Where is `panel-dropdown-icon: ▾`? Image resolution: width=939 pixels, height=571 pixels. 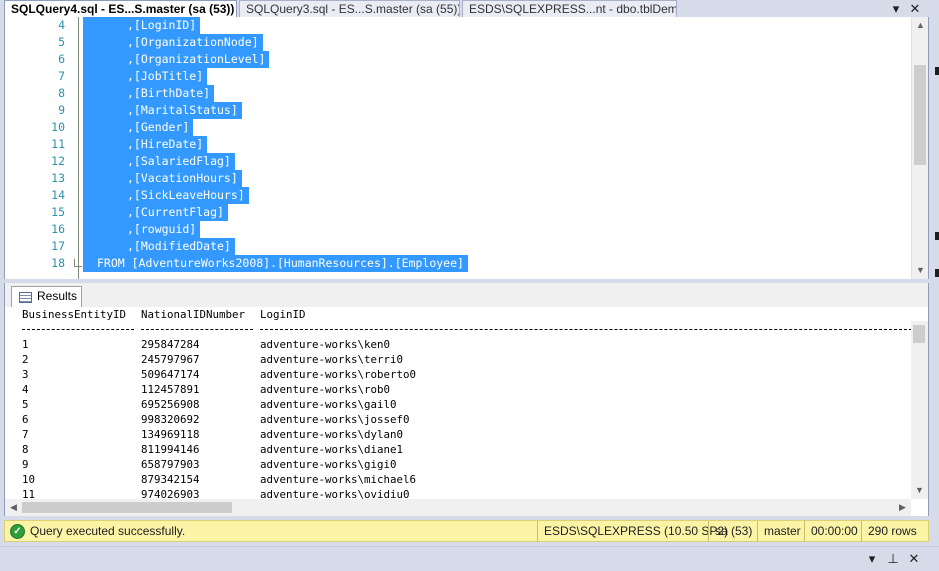 panel-dropdown-icon: ▾ is located at coordinates (872, 559).